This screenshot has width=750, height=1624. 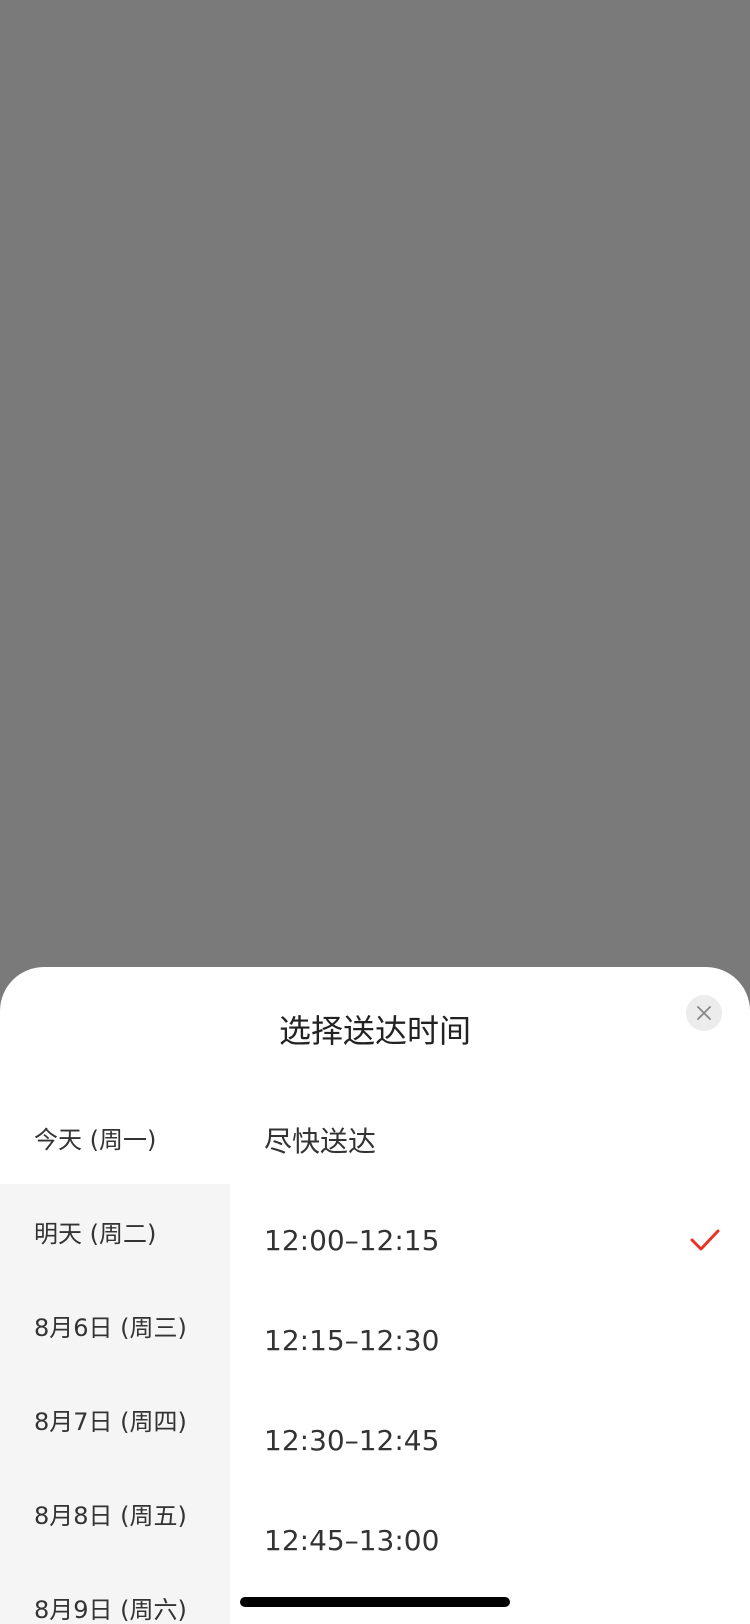 I want to click on check-icon, so click(x=705, y=1240).